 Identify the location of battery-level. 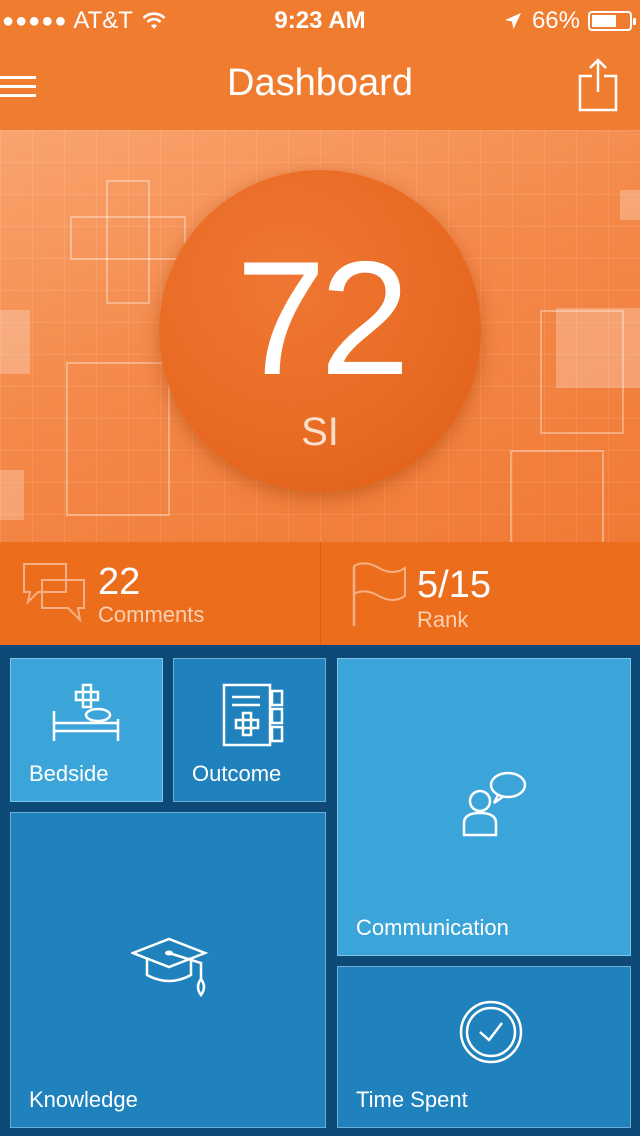
(604, 21).